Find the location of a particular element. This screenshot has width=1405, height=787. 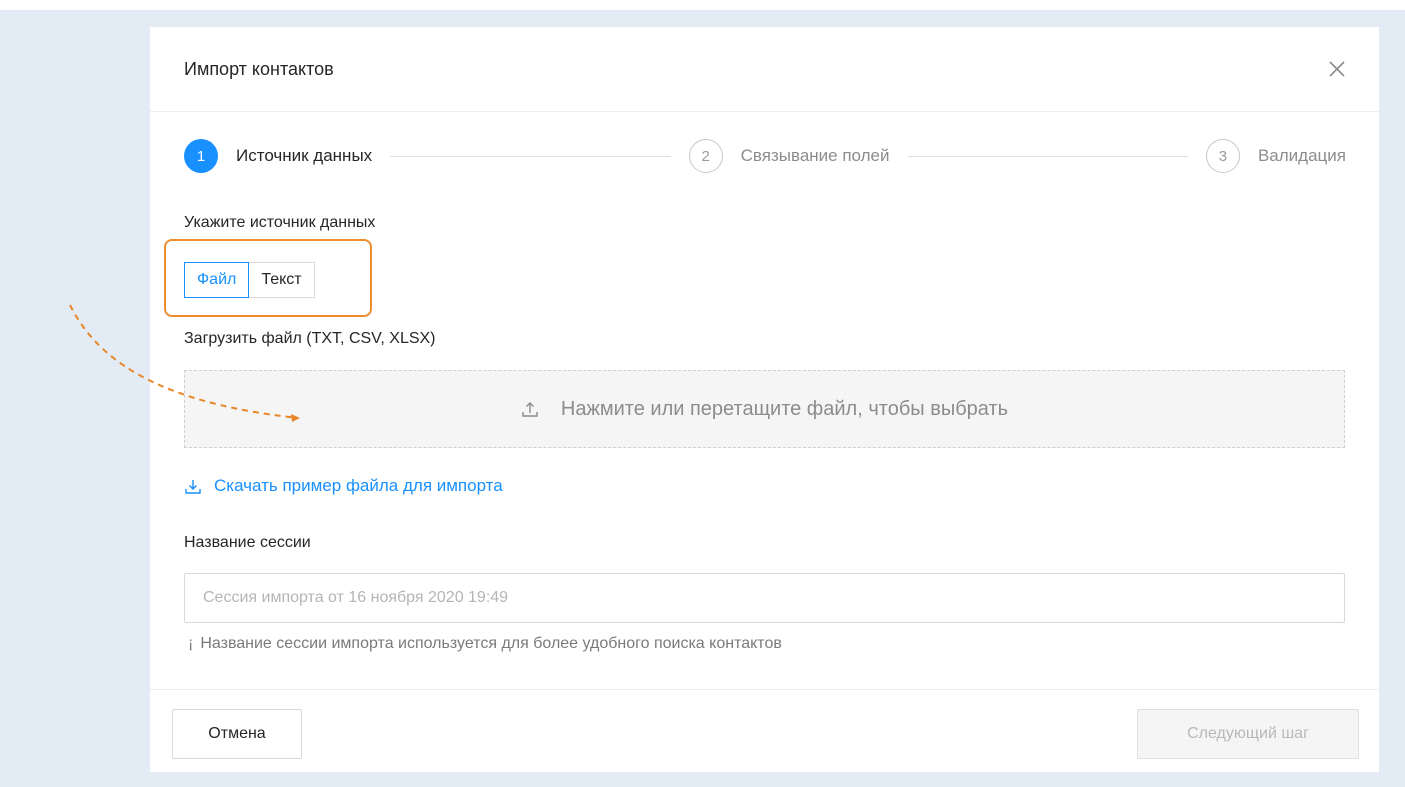

step-field-mapping: 2 Связывание полей is located at coordinates (789, 156).